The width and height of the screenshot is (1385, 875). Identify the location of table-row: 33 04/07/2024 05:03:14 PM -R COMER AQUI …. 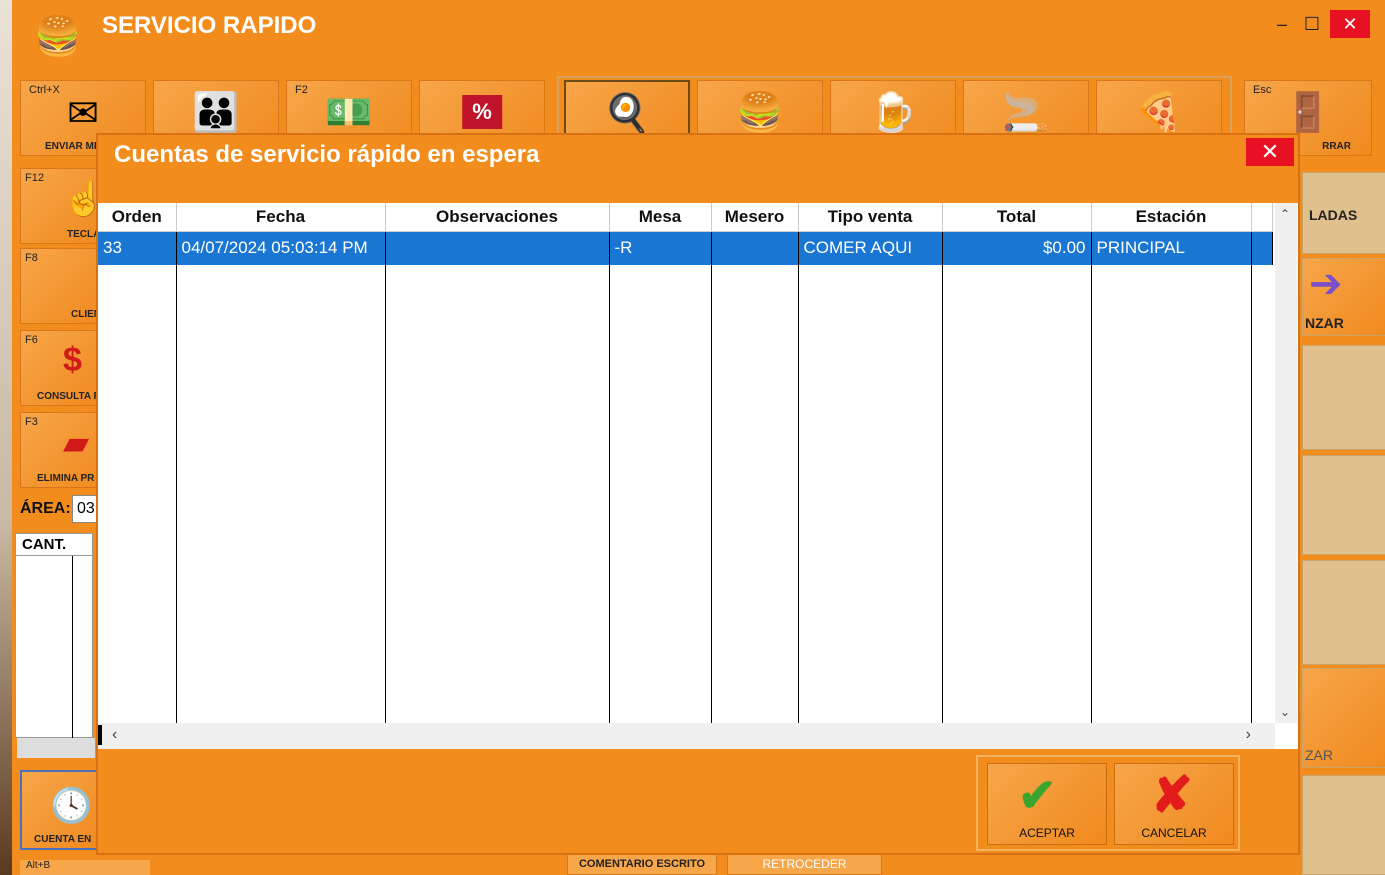
(685, 248).